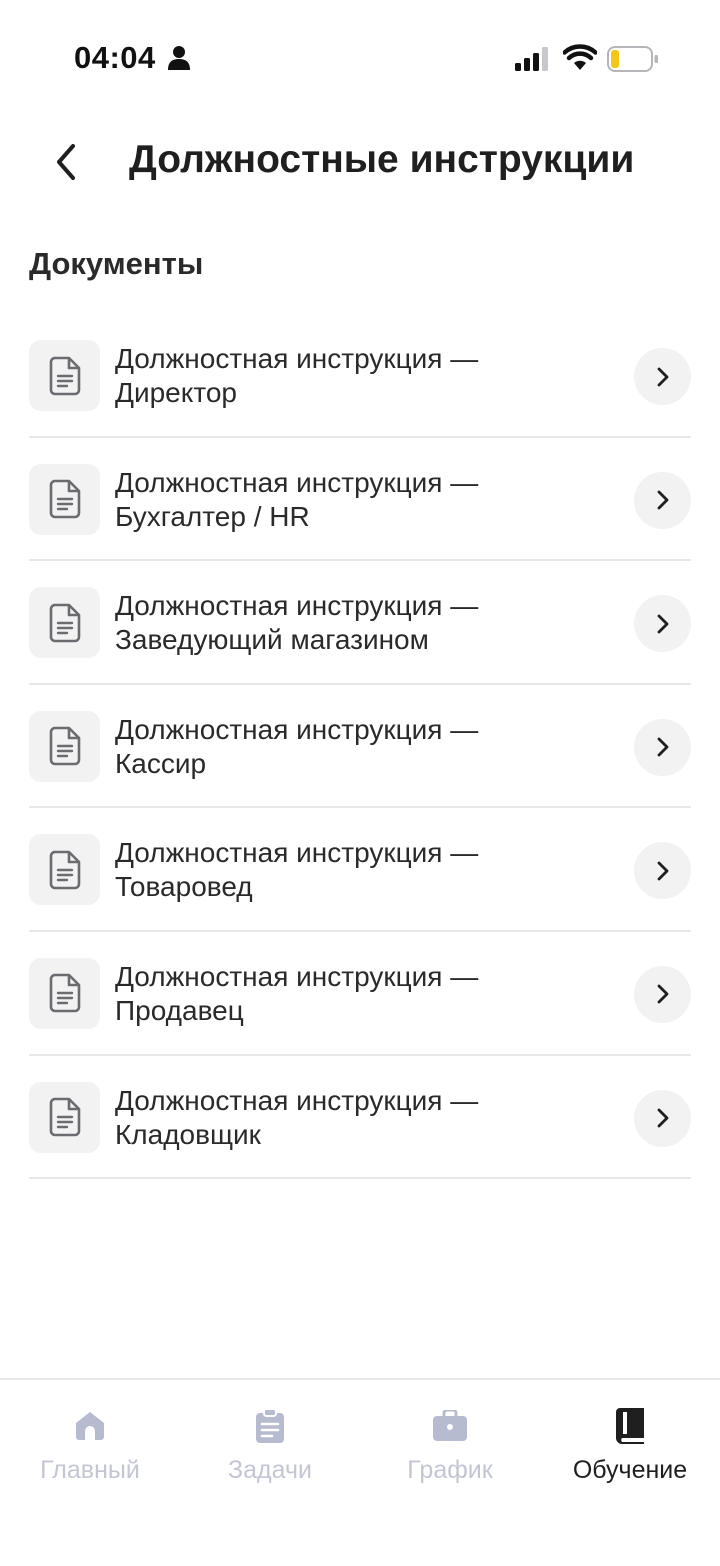  I want to click on person-icon, so click(179, 58).